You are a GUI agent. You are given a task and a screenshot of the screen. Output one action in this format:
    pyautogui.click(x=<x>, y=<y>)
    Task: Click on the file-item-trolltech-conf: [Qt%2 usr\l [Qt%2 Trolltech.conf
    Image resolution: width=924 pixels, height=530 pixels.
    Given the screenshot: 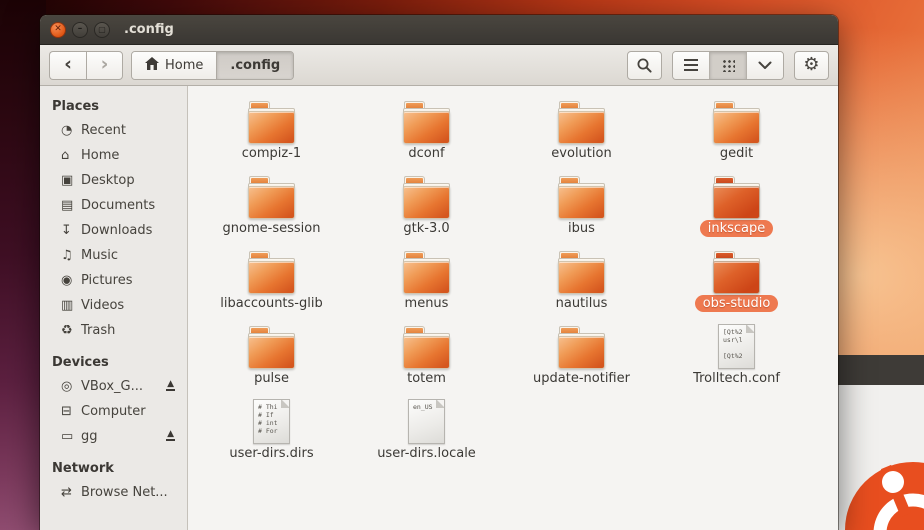 What is the action you would take?
    pyautogui.click(x=736, y=355)
    